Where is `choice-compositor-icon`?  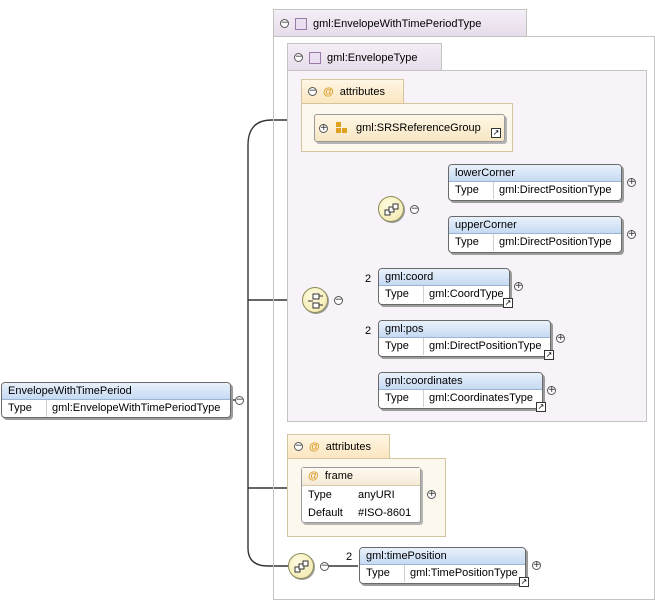
choice-compositor-icon is located at coordinates (315, 300).